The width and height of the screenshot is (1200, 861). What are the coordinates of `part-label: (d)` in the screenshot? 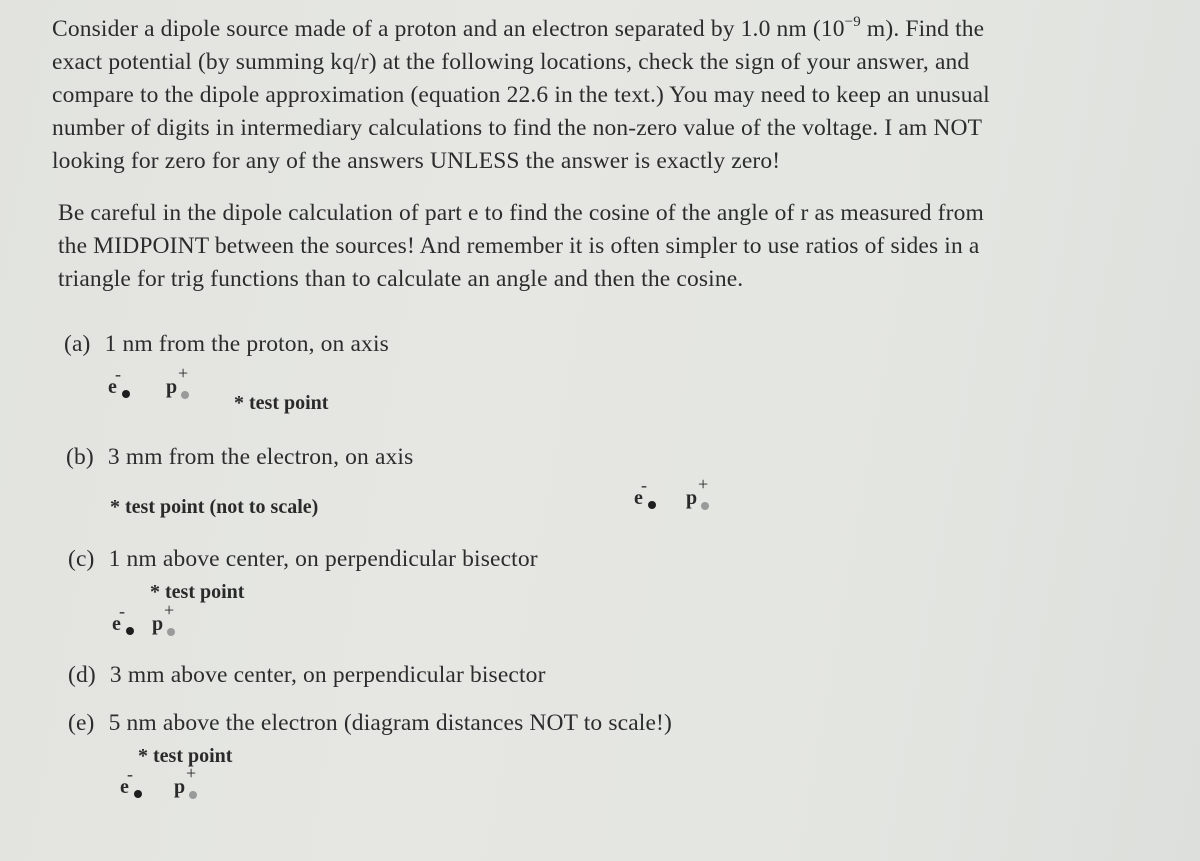 It's located at (82, 675).